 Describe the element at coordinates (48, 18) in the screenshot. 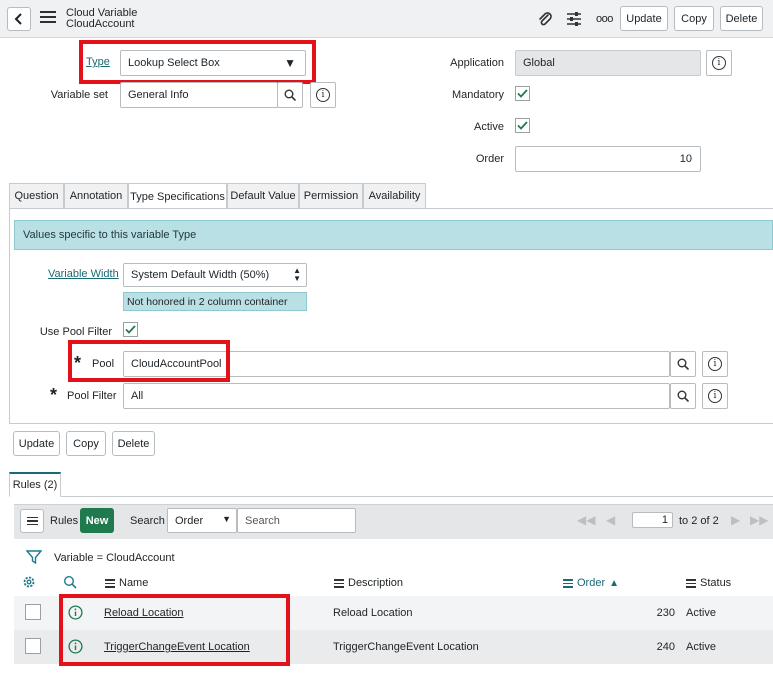

I see `context-menu-icon` at that location.